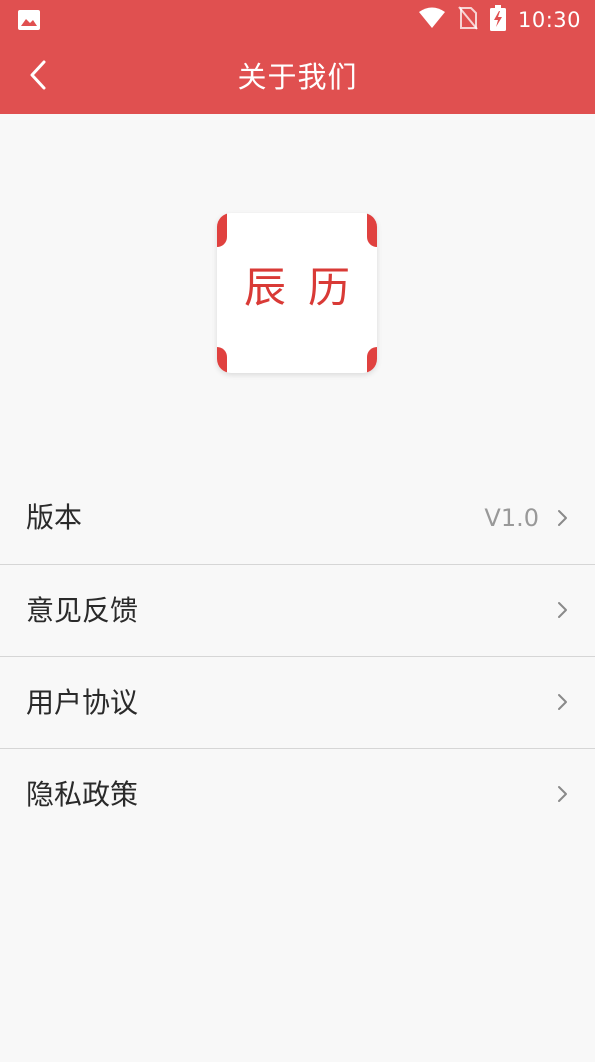 The image size is (595, 1062). What do you see at coordinates (82, 702) in the screenshot?
I see `menu-item-label: 用户协议` at bounding box center [82, 702].